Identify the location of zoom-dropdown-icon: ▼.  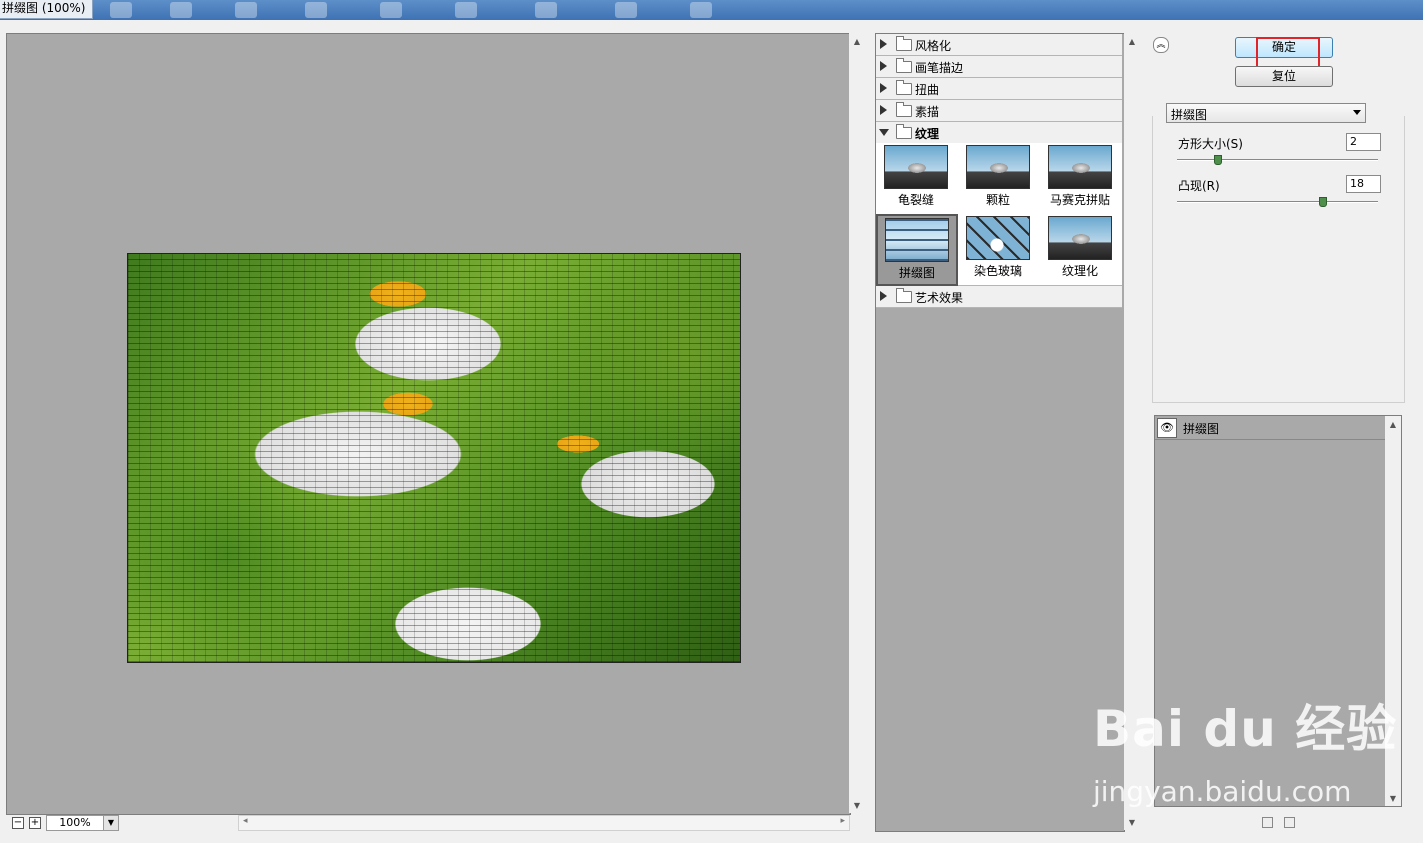
(111, 823).